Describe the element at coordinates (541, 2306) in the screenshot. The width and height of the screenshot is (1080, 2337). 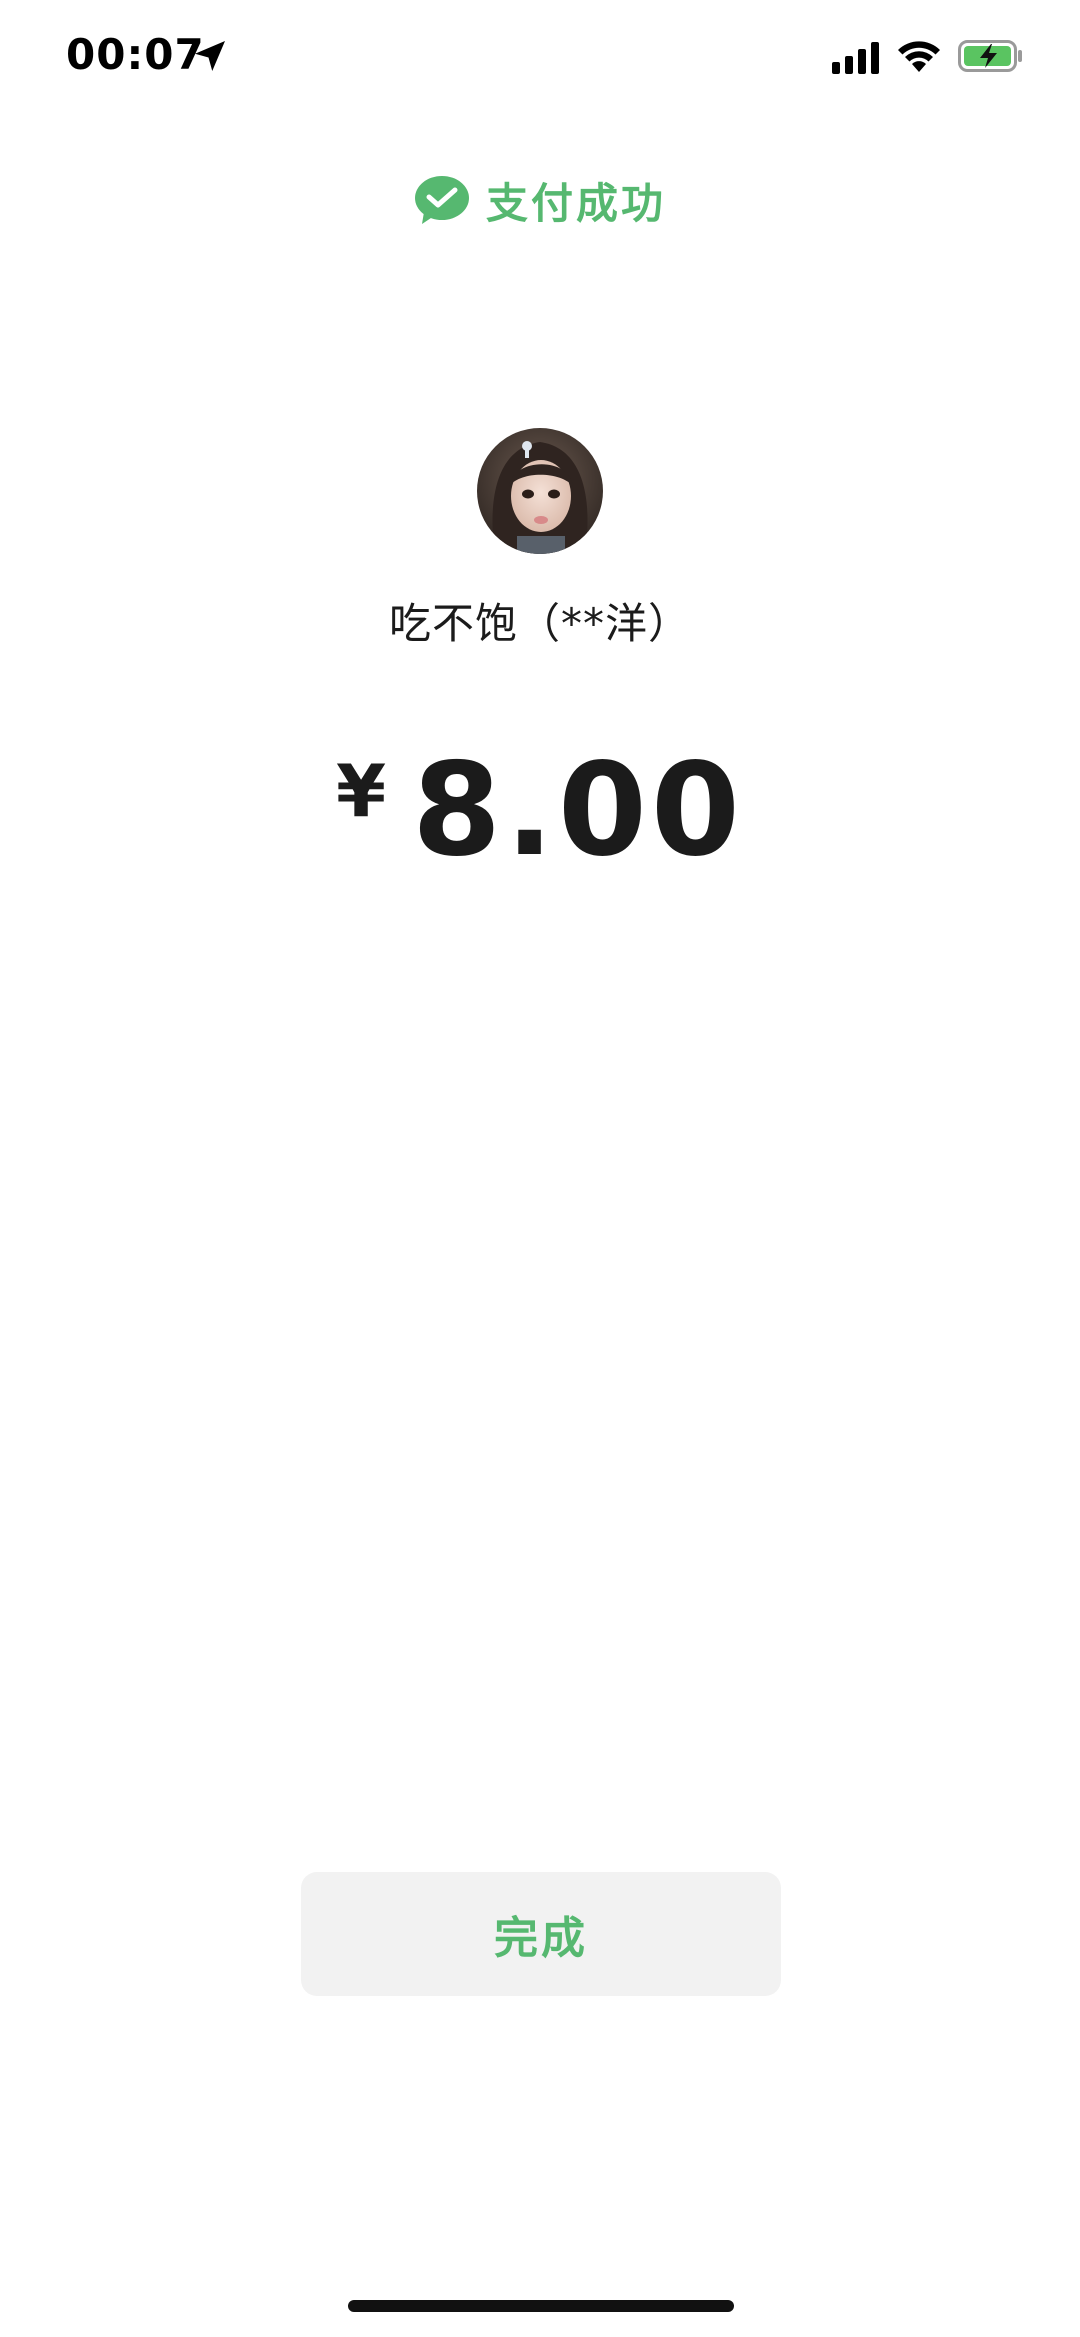
I see `home-indicator` at that location.